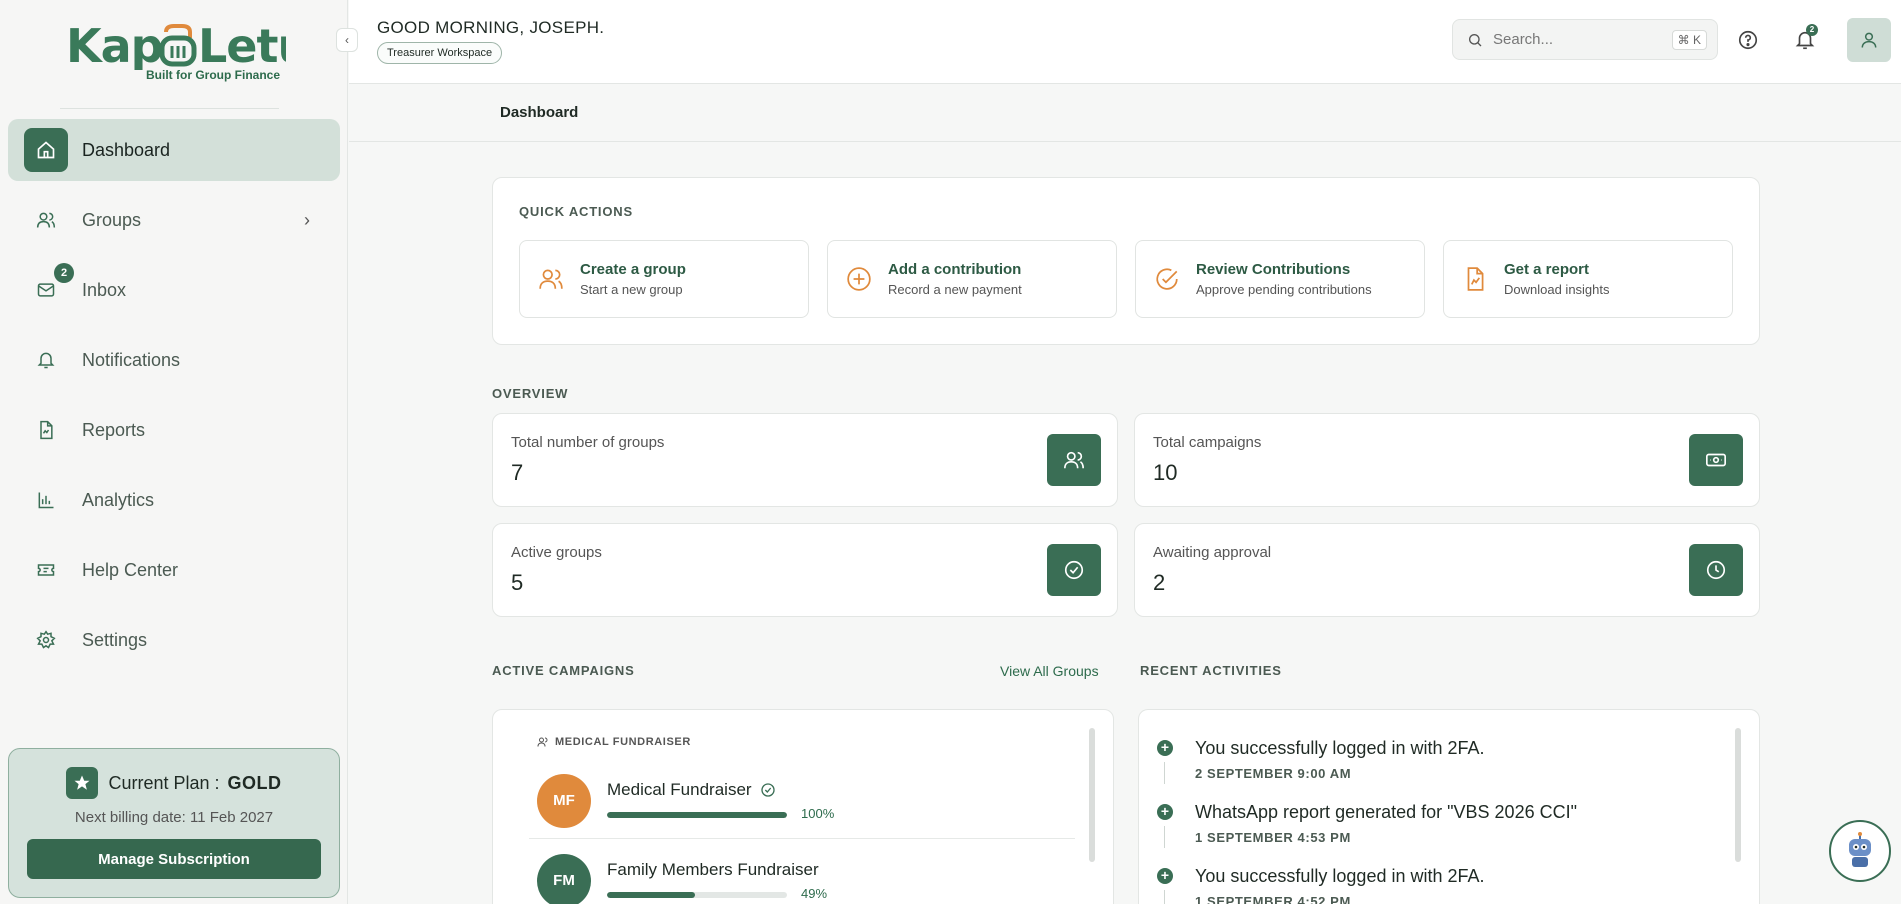 The image size is (1901, 904). What do you see at coordinates (679, 789) in the screenshot?
I see `campaign-name-text: Medical Fundraiser` at bounding box center [679, 789].